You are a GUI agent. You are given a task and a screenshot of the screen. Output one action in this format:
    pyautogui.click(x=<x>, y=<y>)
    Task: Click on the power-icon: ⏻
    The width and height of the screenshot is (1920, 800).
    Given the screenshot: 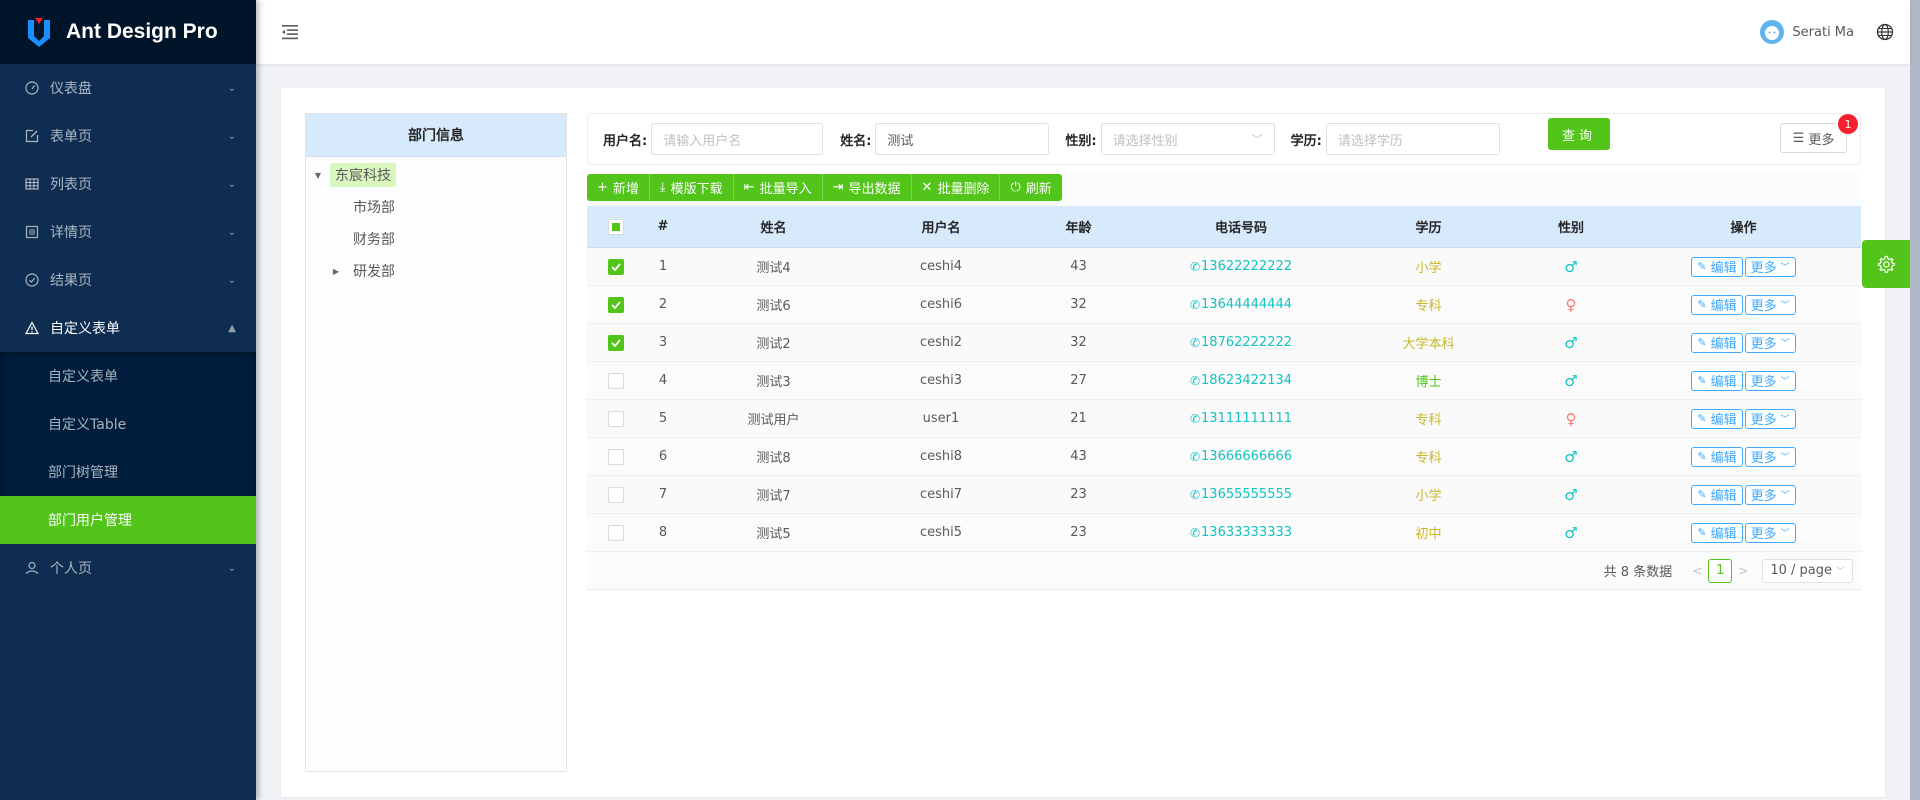 What is the action you would take?
    pyautogui.click(x=1015, y=187)
    